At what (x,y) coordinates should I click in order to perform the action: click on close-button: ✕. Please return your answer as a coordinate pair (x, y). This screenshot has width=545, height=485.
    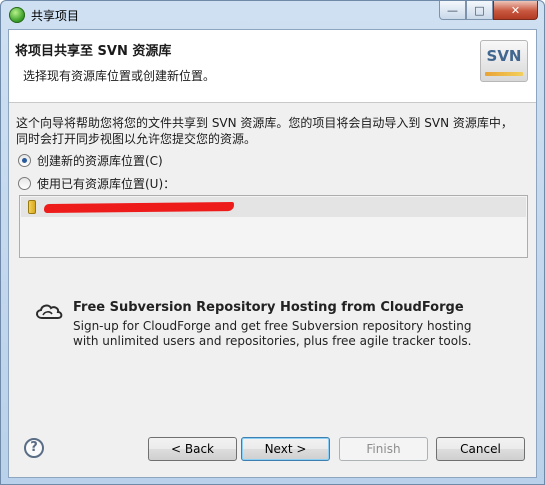
    Looking at the image, I should click on (515, 10).